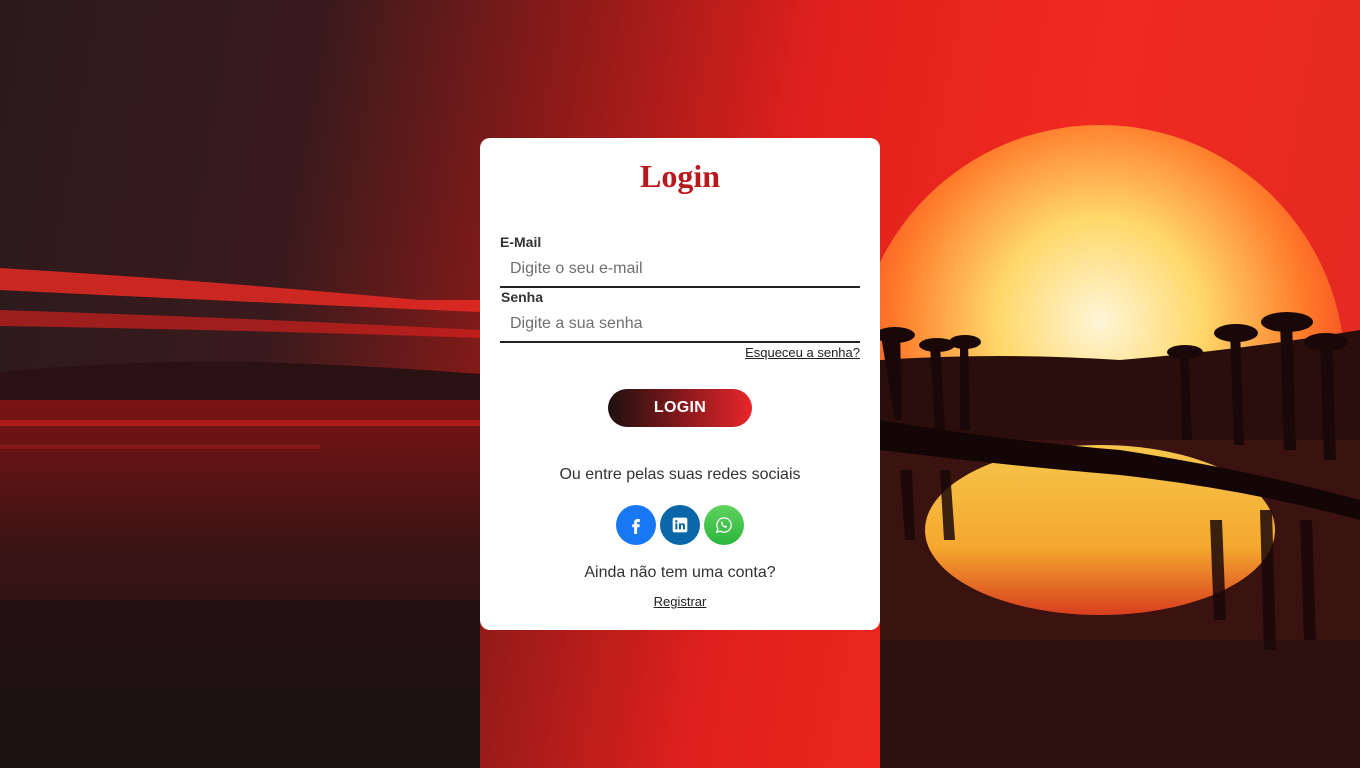 The height and width of the screenshot is (768, 1360). What do you see at coordinates (680, 572) in the screenshot?
I see `no-account-text: Ainda não tem uma conta?` at bounding box center [680, 572].